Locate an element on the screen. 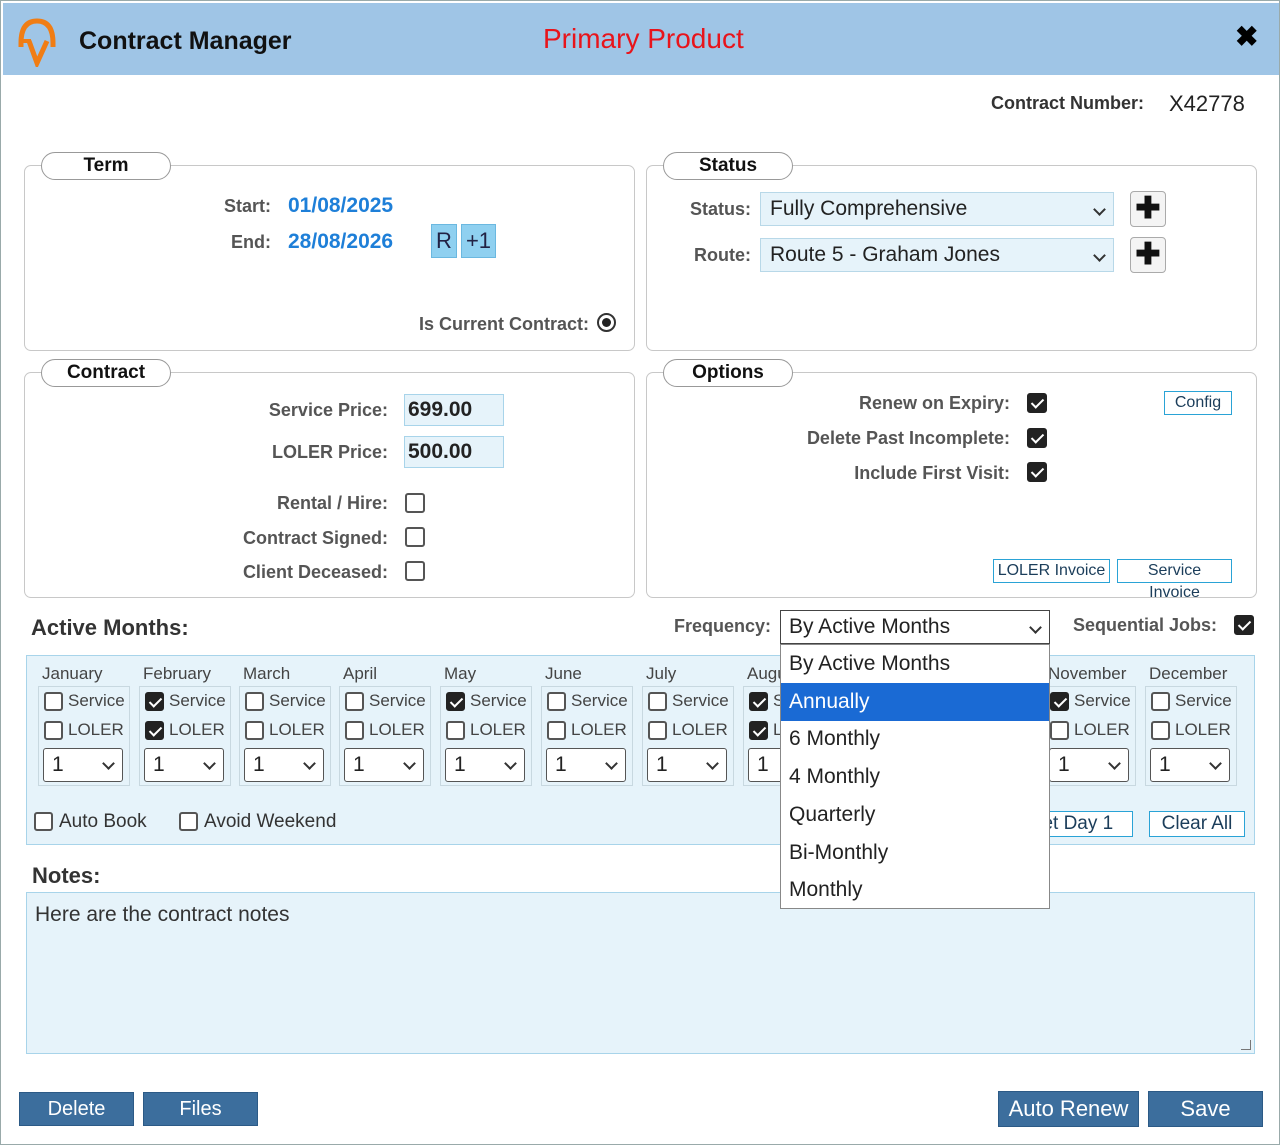  frequency-option: 6 Monthly is located at coordinates (915, 739).